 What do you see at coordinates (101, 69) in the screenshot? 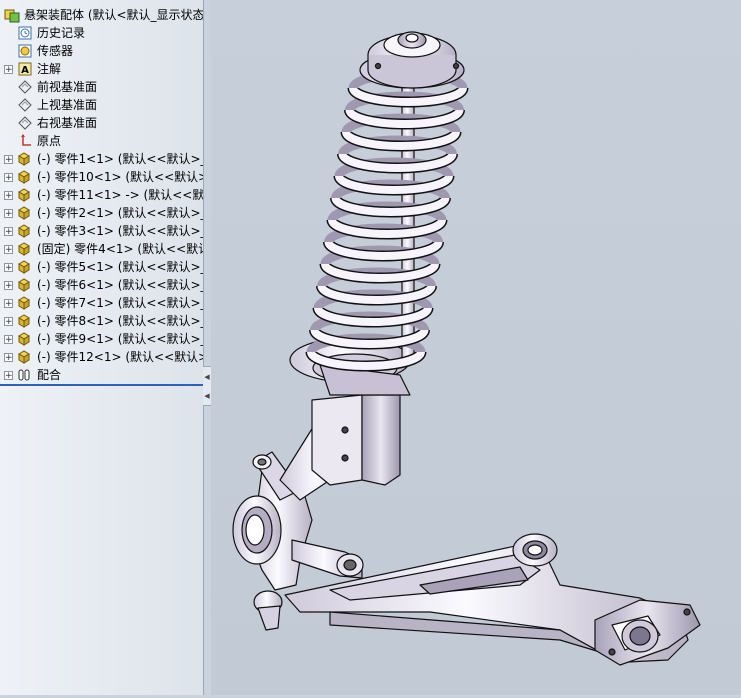
I see `tree-item: + A 注解` at bounding box center [101, 69].